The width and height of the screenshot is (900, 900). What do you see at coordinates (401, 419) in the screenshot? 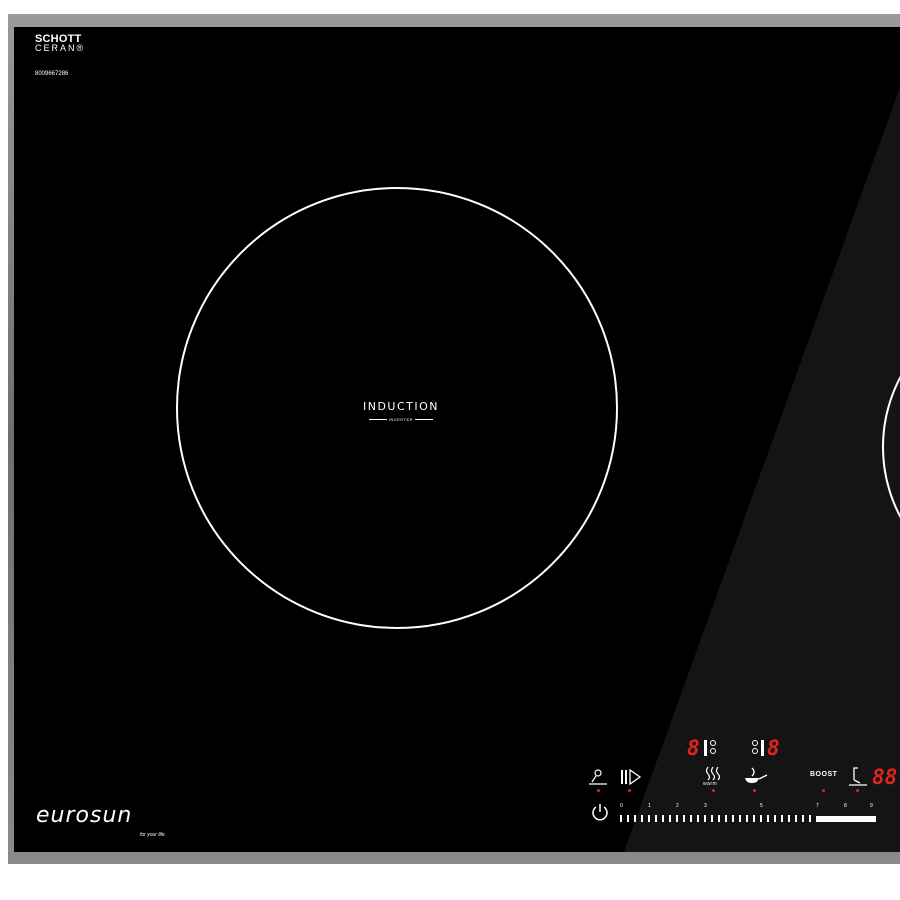
I see `inverter-label: INVERTER` at bounding box center [401, 419].